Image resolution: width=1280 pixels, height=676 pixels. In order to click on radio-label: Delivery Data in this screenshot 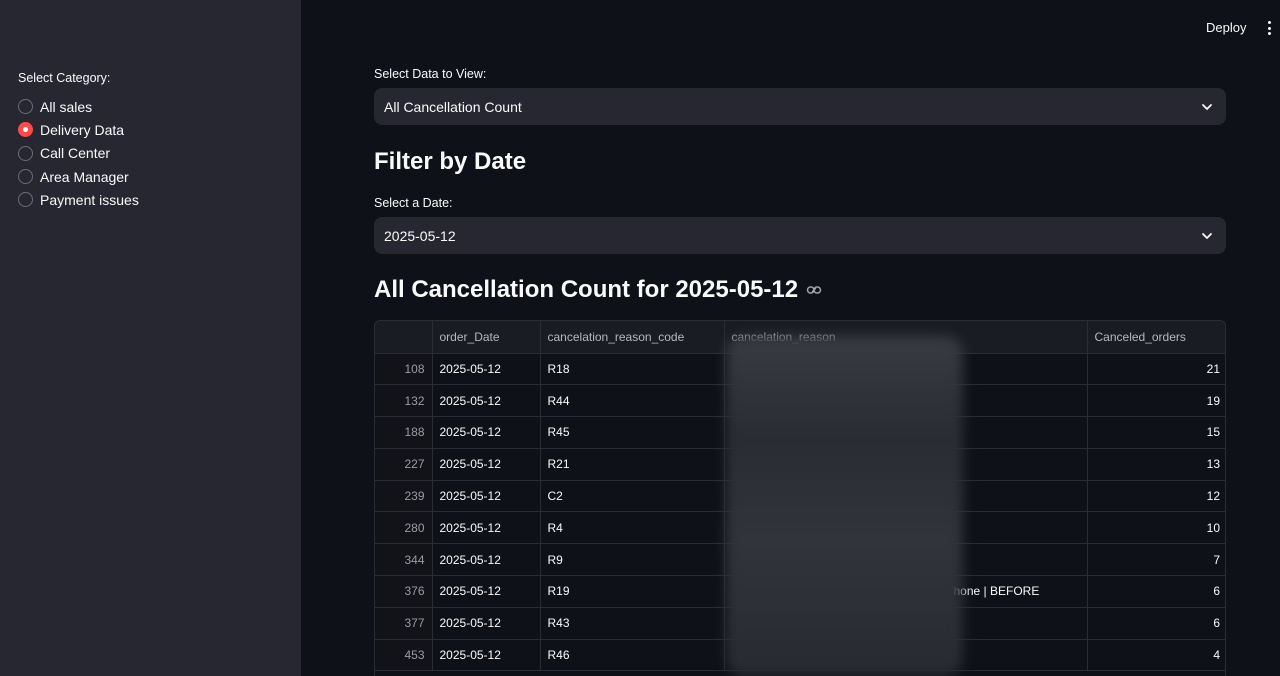, I will do `click(82, 129)`.